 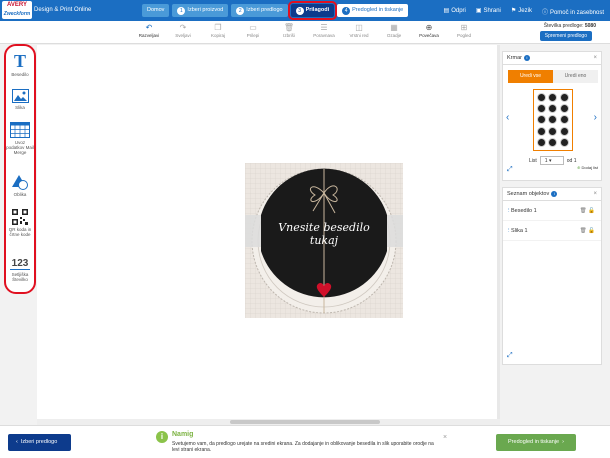 I want to click on undo-icon: ↶, so click(x=149, y=27).